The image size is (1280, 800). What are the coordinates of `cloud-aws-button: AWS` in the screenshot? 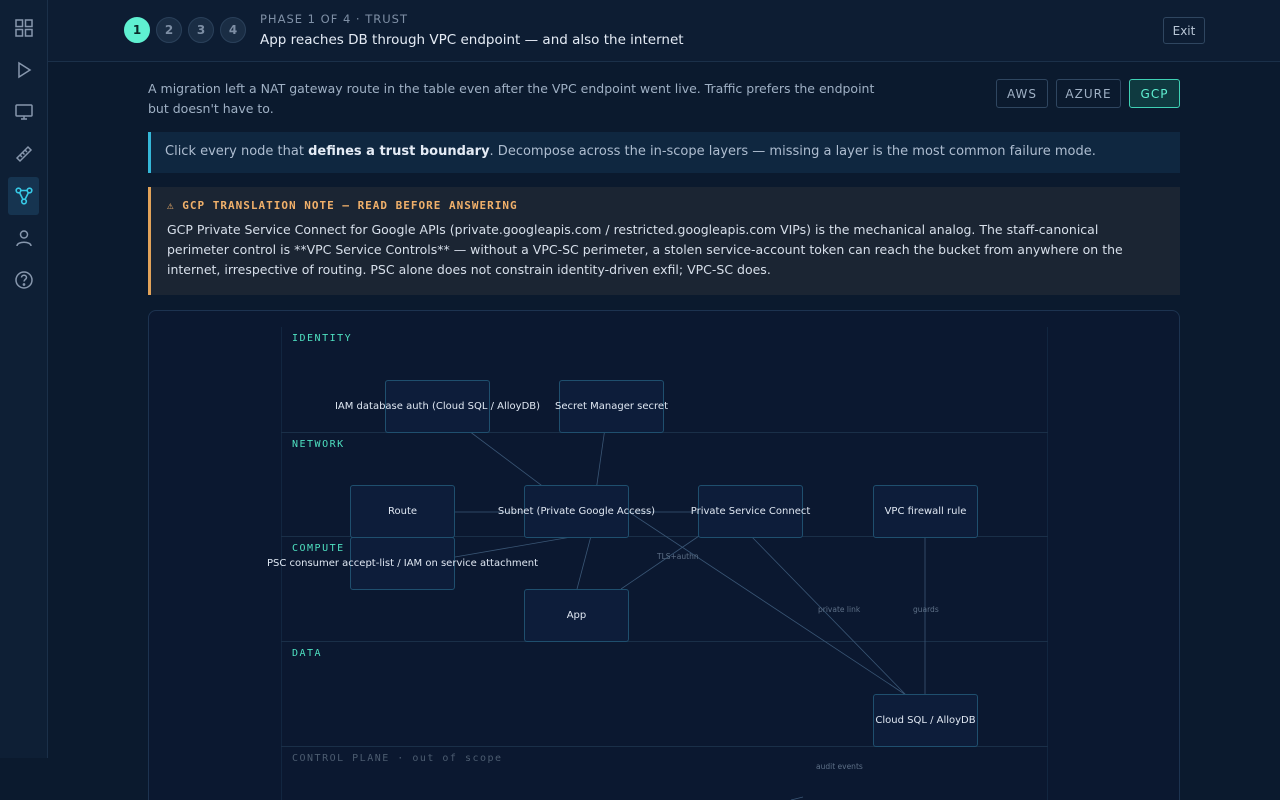 It's located at (1022, 93).